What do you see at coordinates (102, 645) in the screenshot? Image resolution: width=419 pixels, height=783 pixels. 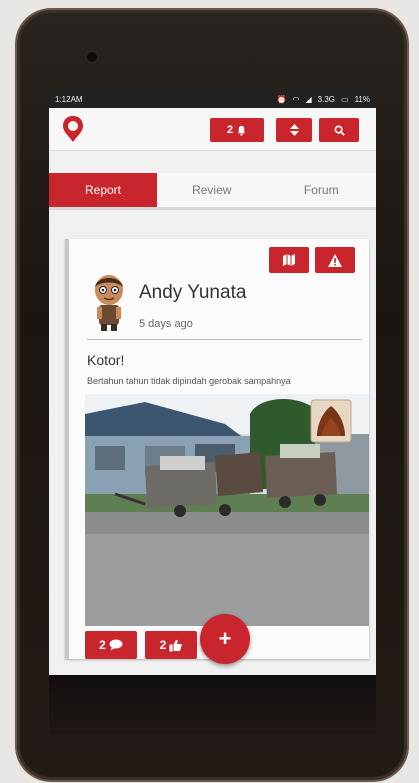 I see `comments-count: 2` at bounding box center [102, 645].